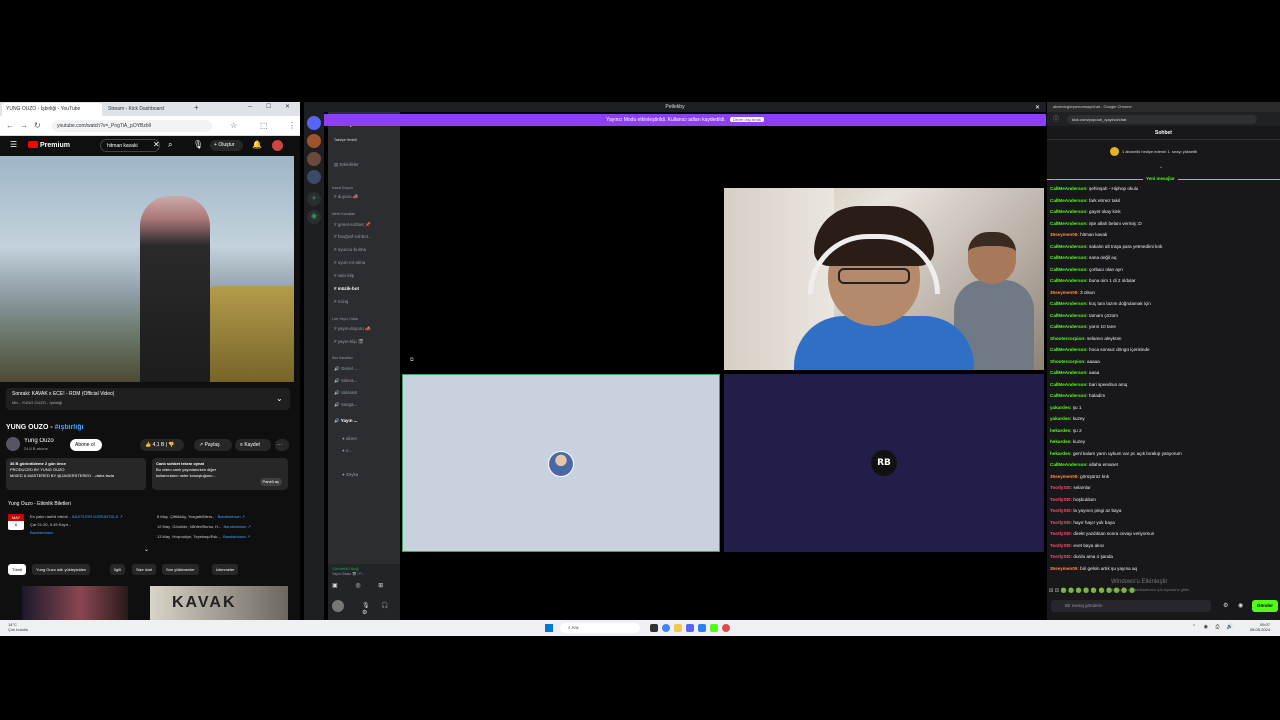  I want to click on save-button: ≡ Kaydet, so click(253, 445).